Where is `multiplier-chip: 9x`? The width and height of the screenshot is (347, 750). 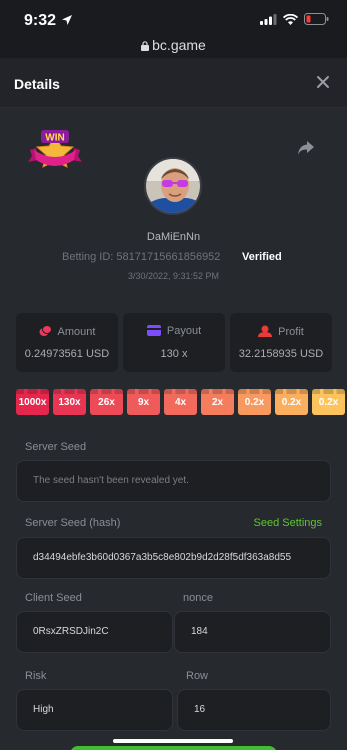
multiplier-chip: 9x is located at coordinates (143, 402).